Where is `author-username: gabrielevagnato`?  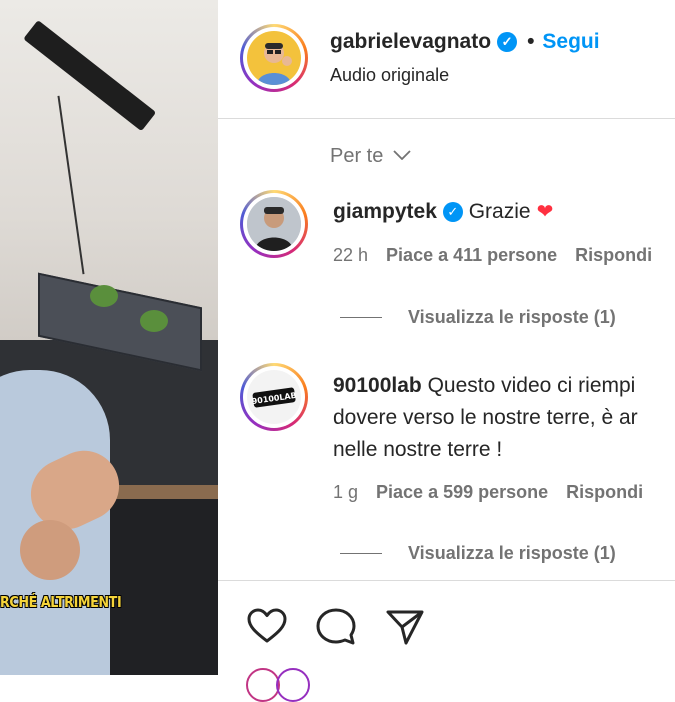
author-username: gabrielevagnato is located at coordinates (410, 41).